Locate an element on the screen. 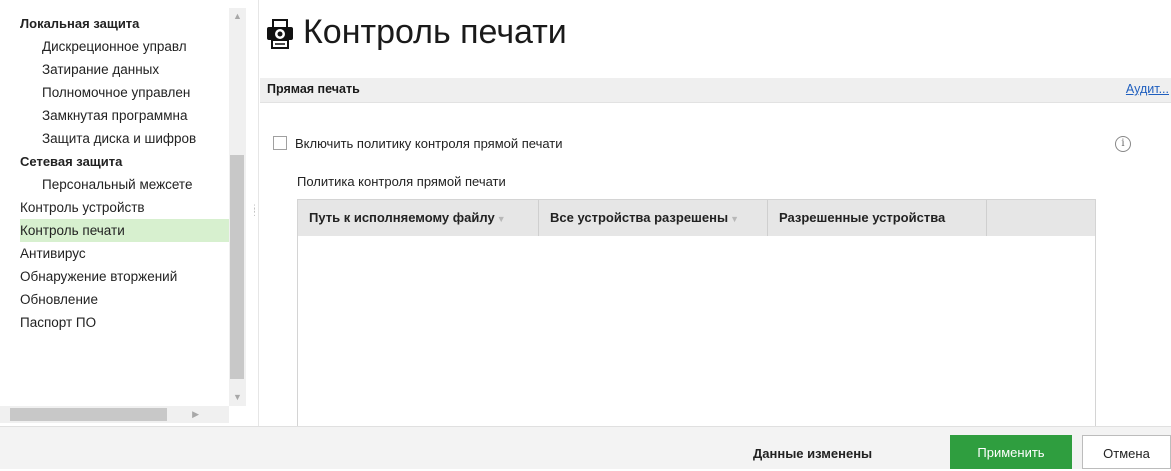  column-header-label: Путь к исполняемому файлу is located at coordinates (402, 217).